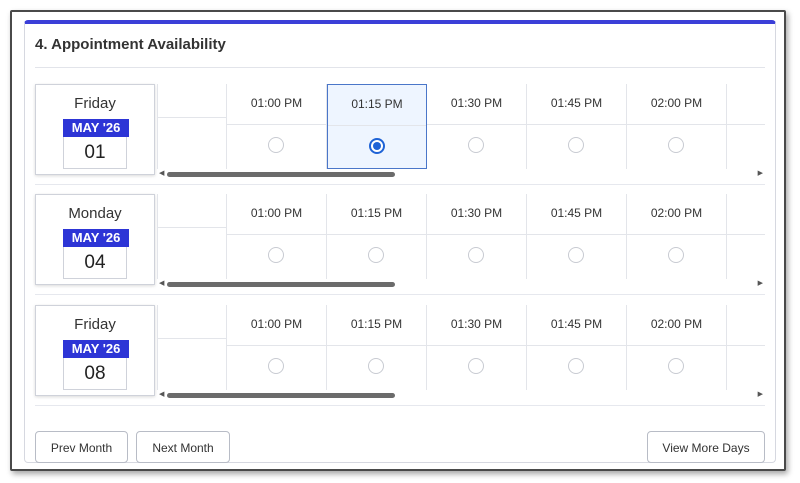 The height and width of the screenshot is (483, 800). Describe the element at coordinates (706, 447) in the screenshot. I see `view-more-days-button: View More Days` at that location.